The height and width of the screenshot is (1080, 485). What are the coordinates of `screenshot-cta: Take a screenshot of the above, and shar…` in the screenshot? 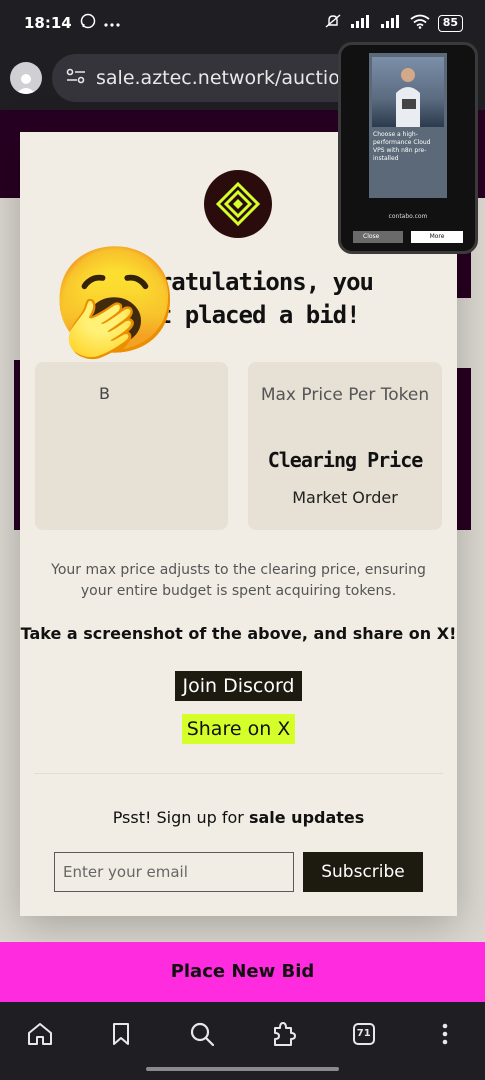 It's located at (238, 633).